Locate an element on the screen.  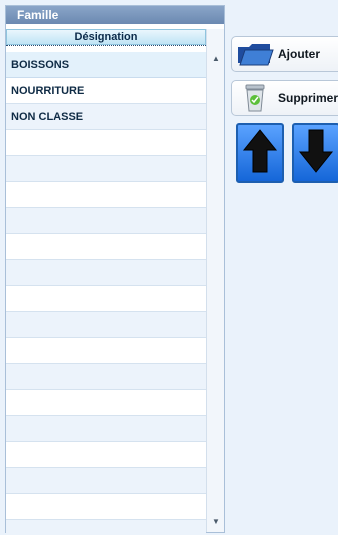
delete-button-label: Supprimer is located at coordinates (308, 98).